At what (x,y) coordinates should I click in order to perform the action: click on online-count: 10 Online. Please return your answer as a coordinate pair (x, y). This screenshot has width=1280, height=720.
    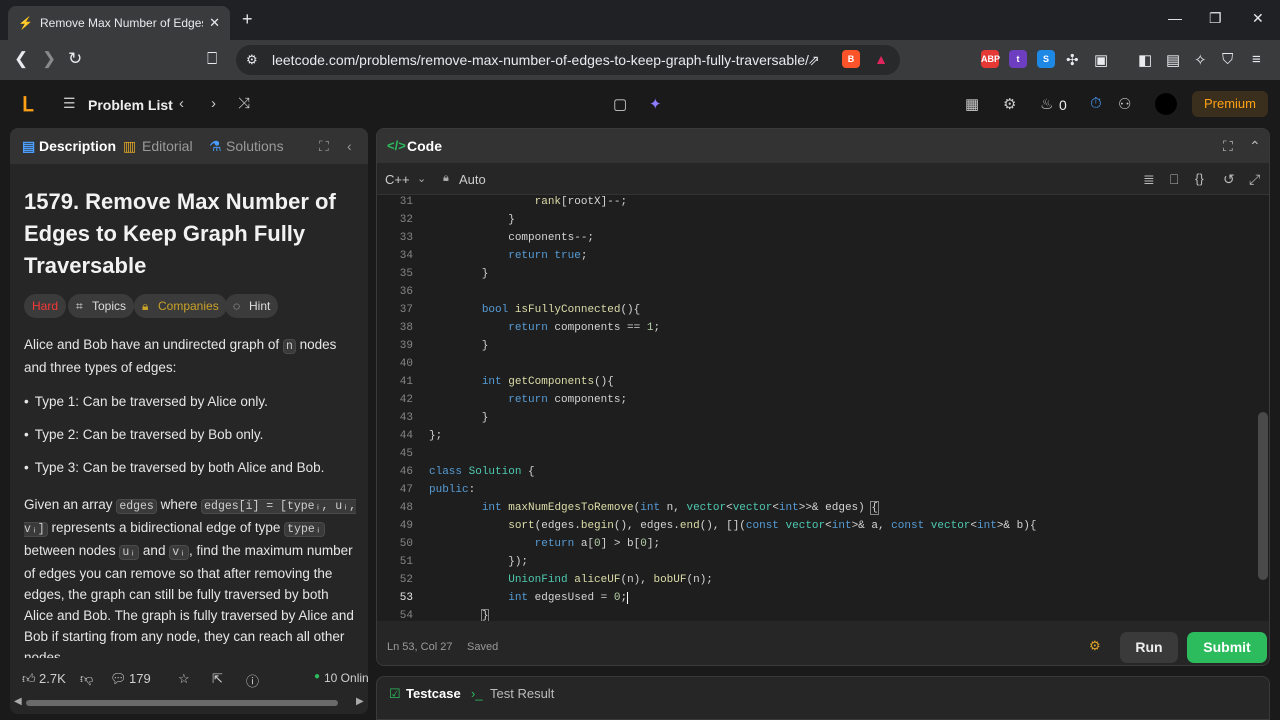
    Looking at the image, I should click on (346, 678).